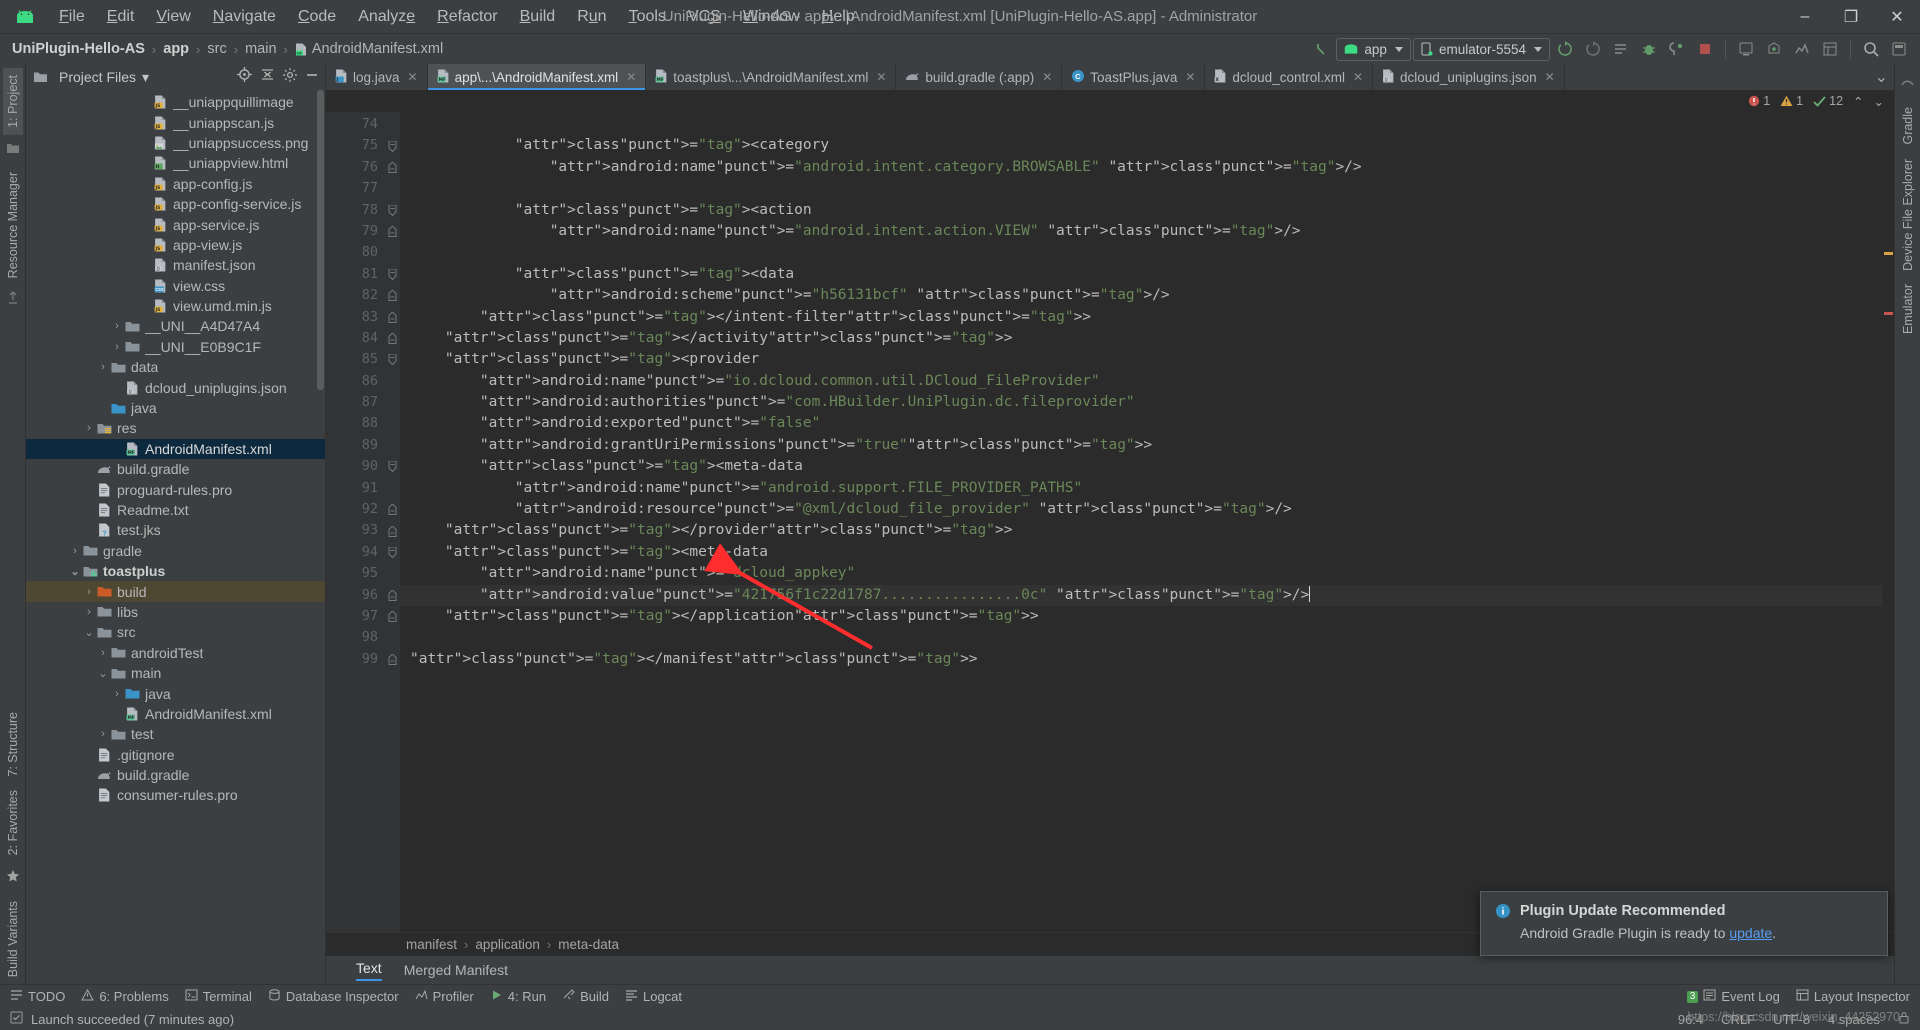 This screenshot has height=1030, width=1920. I want to click on hide-panel-icon, so click(312, 77).